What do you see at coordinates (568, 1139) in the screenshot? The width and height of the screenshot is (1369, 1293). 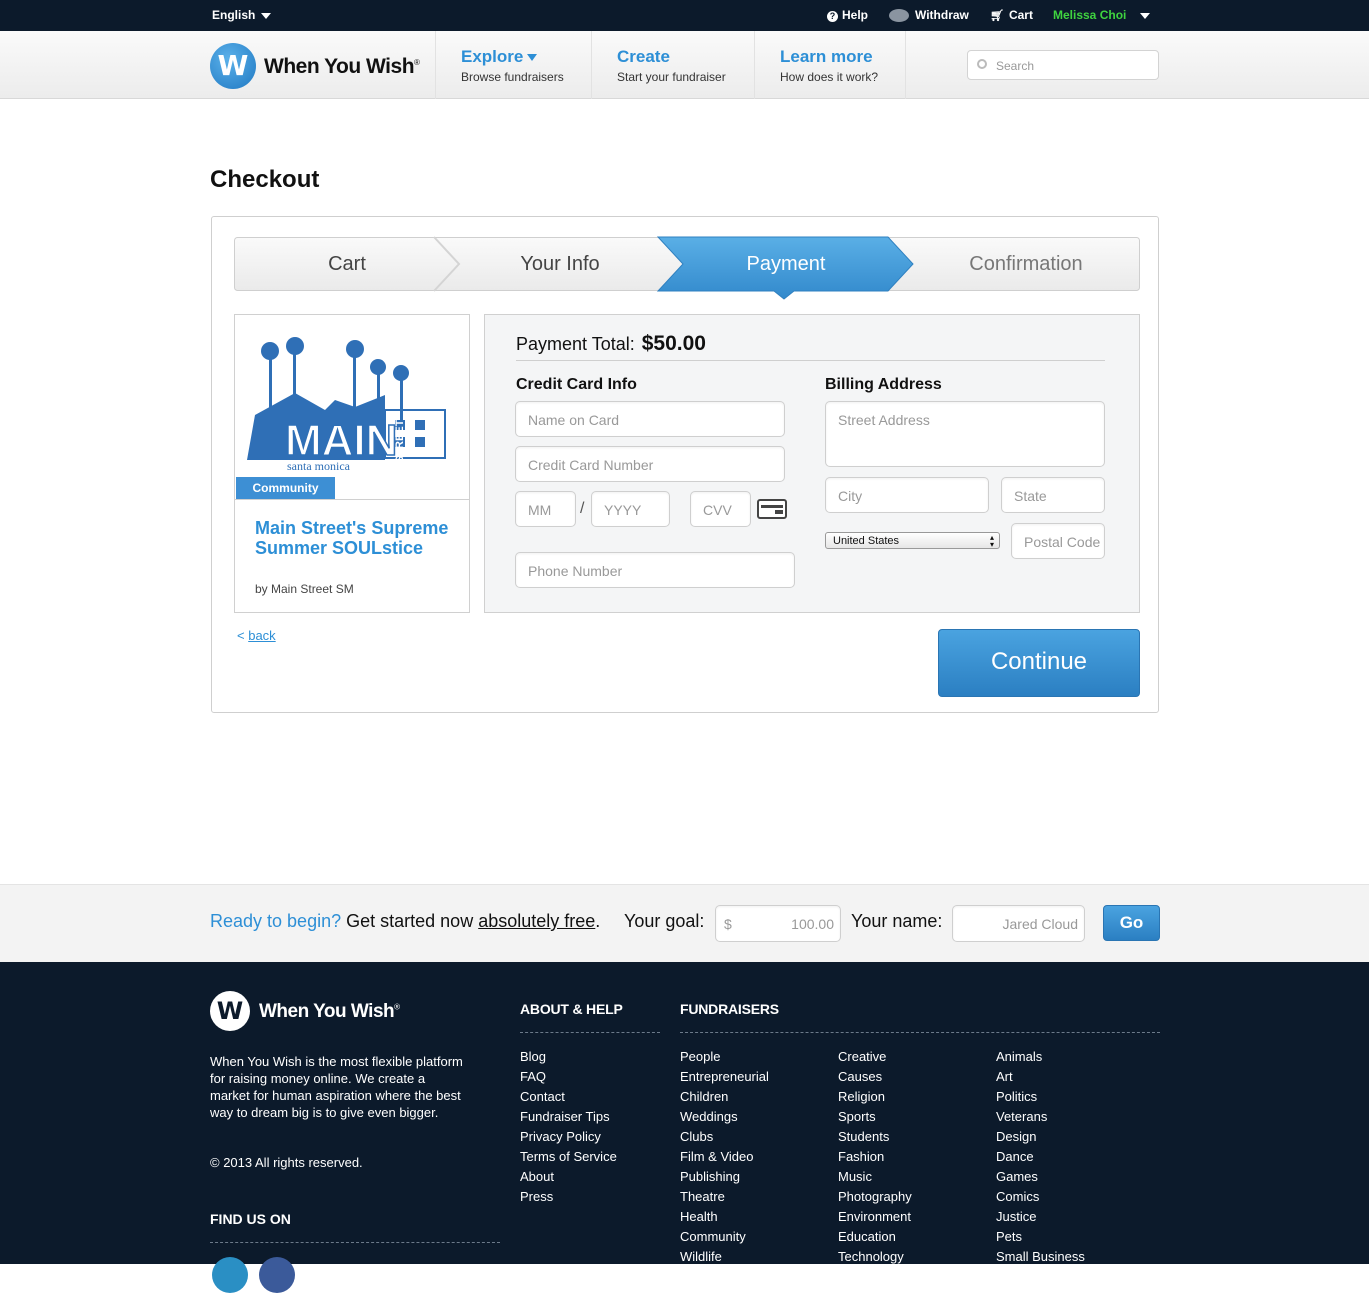 I see `footer-link: Privacy Policy` at bounding box center [568, 1139].